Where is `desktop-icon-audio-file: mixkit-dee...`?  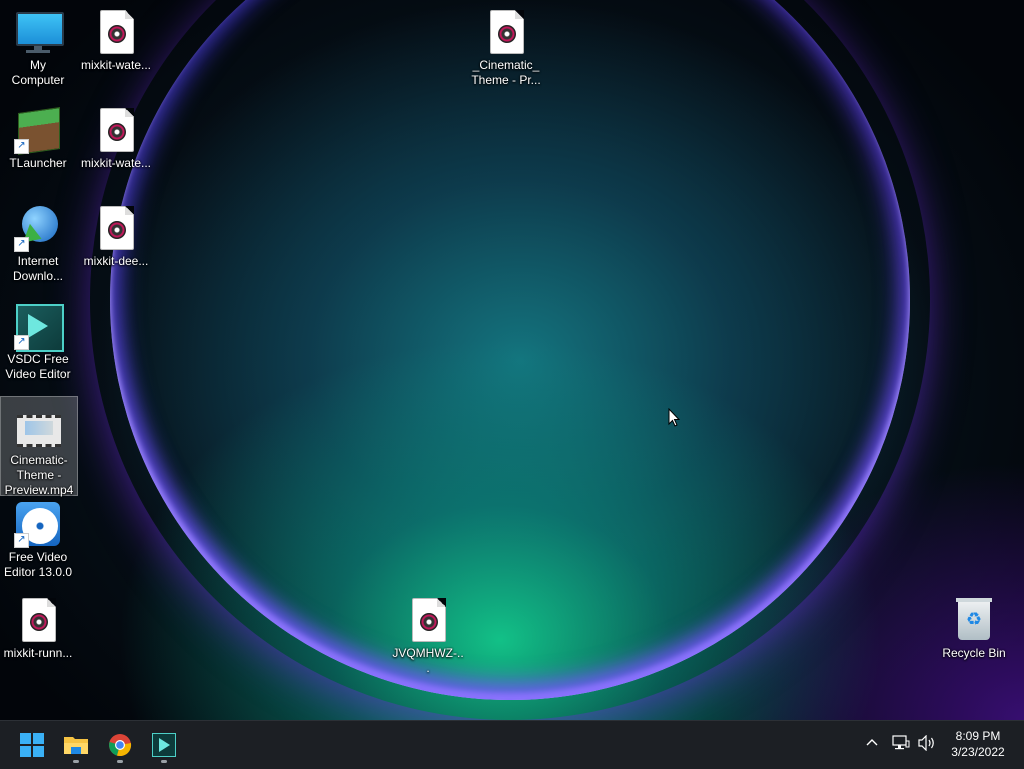 desktop-icon-audio-file: mixkit-dee... is located at coordinates (116, 233).